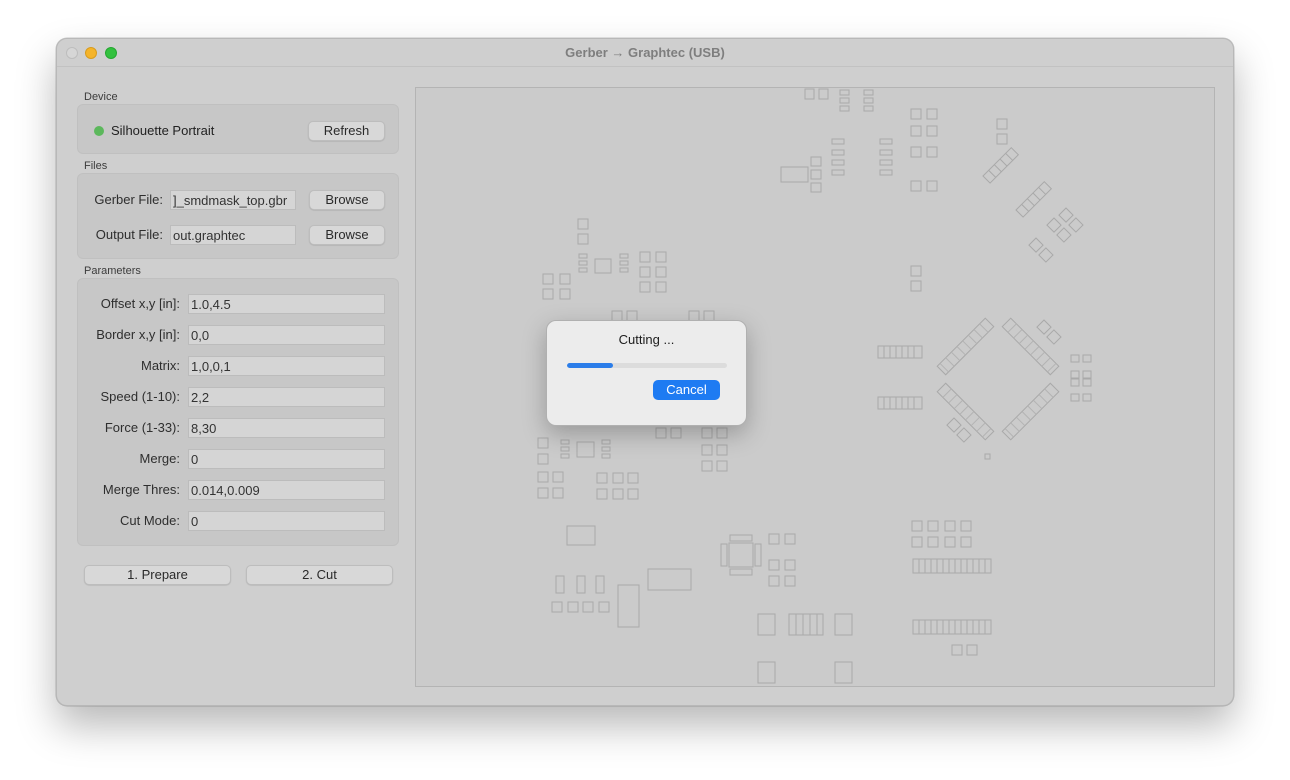 The width and height of the screenshot is (1290, 780). What do you see at coordinates (686, 390) in the screenshot?
I see `cancel-button: Cancel` at bounding box center [686, 390].